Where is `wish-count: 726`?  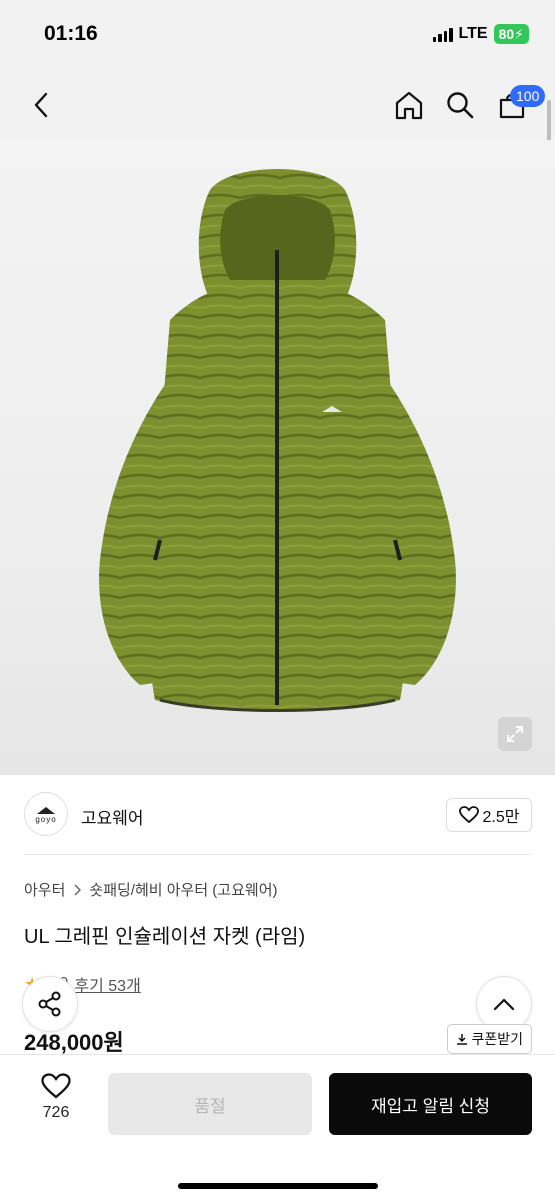
wish-count: 726 is located at coordinates (56, 1112).